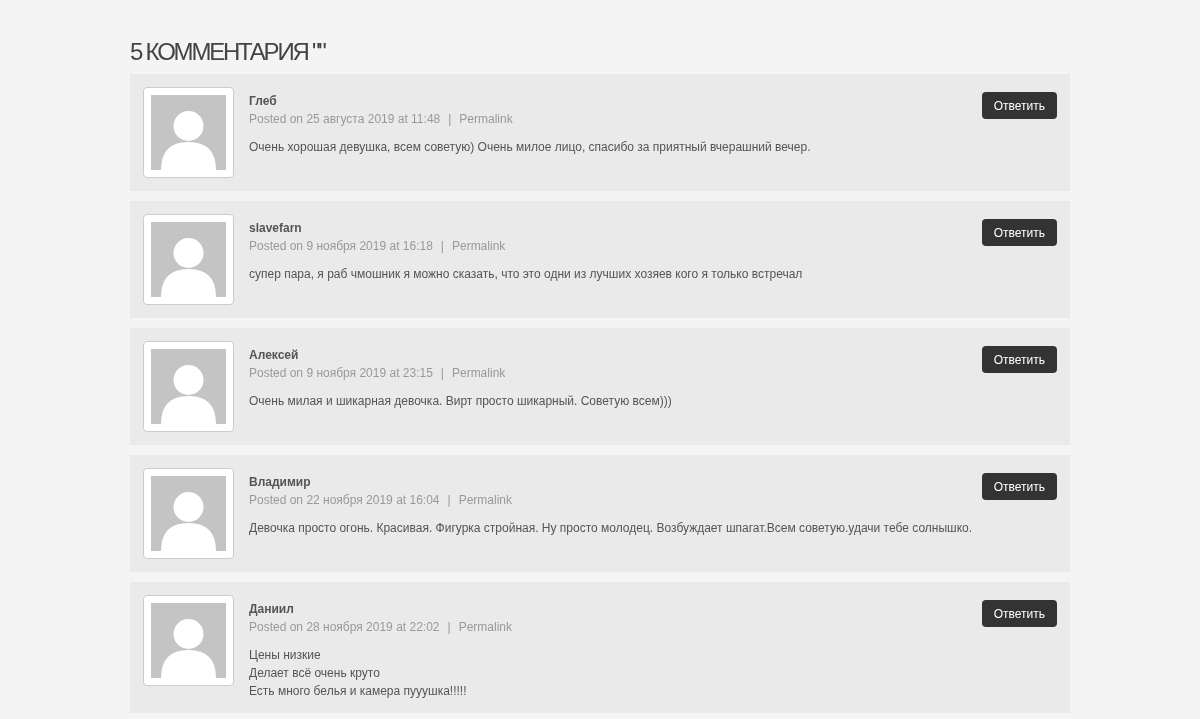 The image size is (1200, 719). I want to click on comment-text: Очень хорошая девушка, всем советую) Очень милое лицо, спасибо за приятный вчерашний вечер., so click(530, 147).